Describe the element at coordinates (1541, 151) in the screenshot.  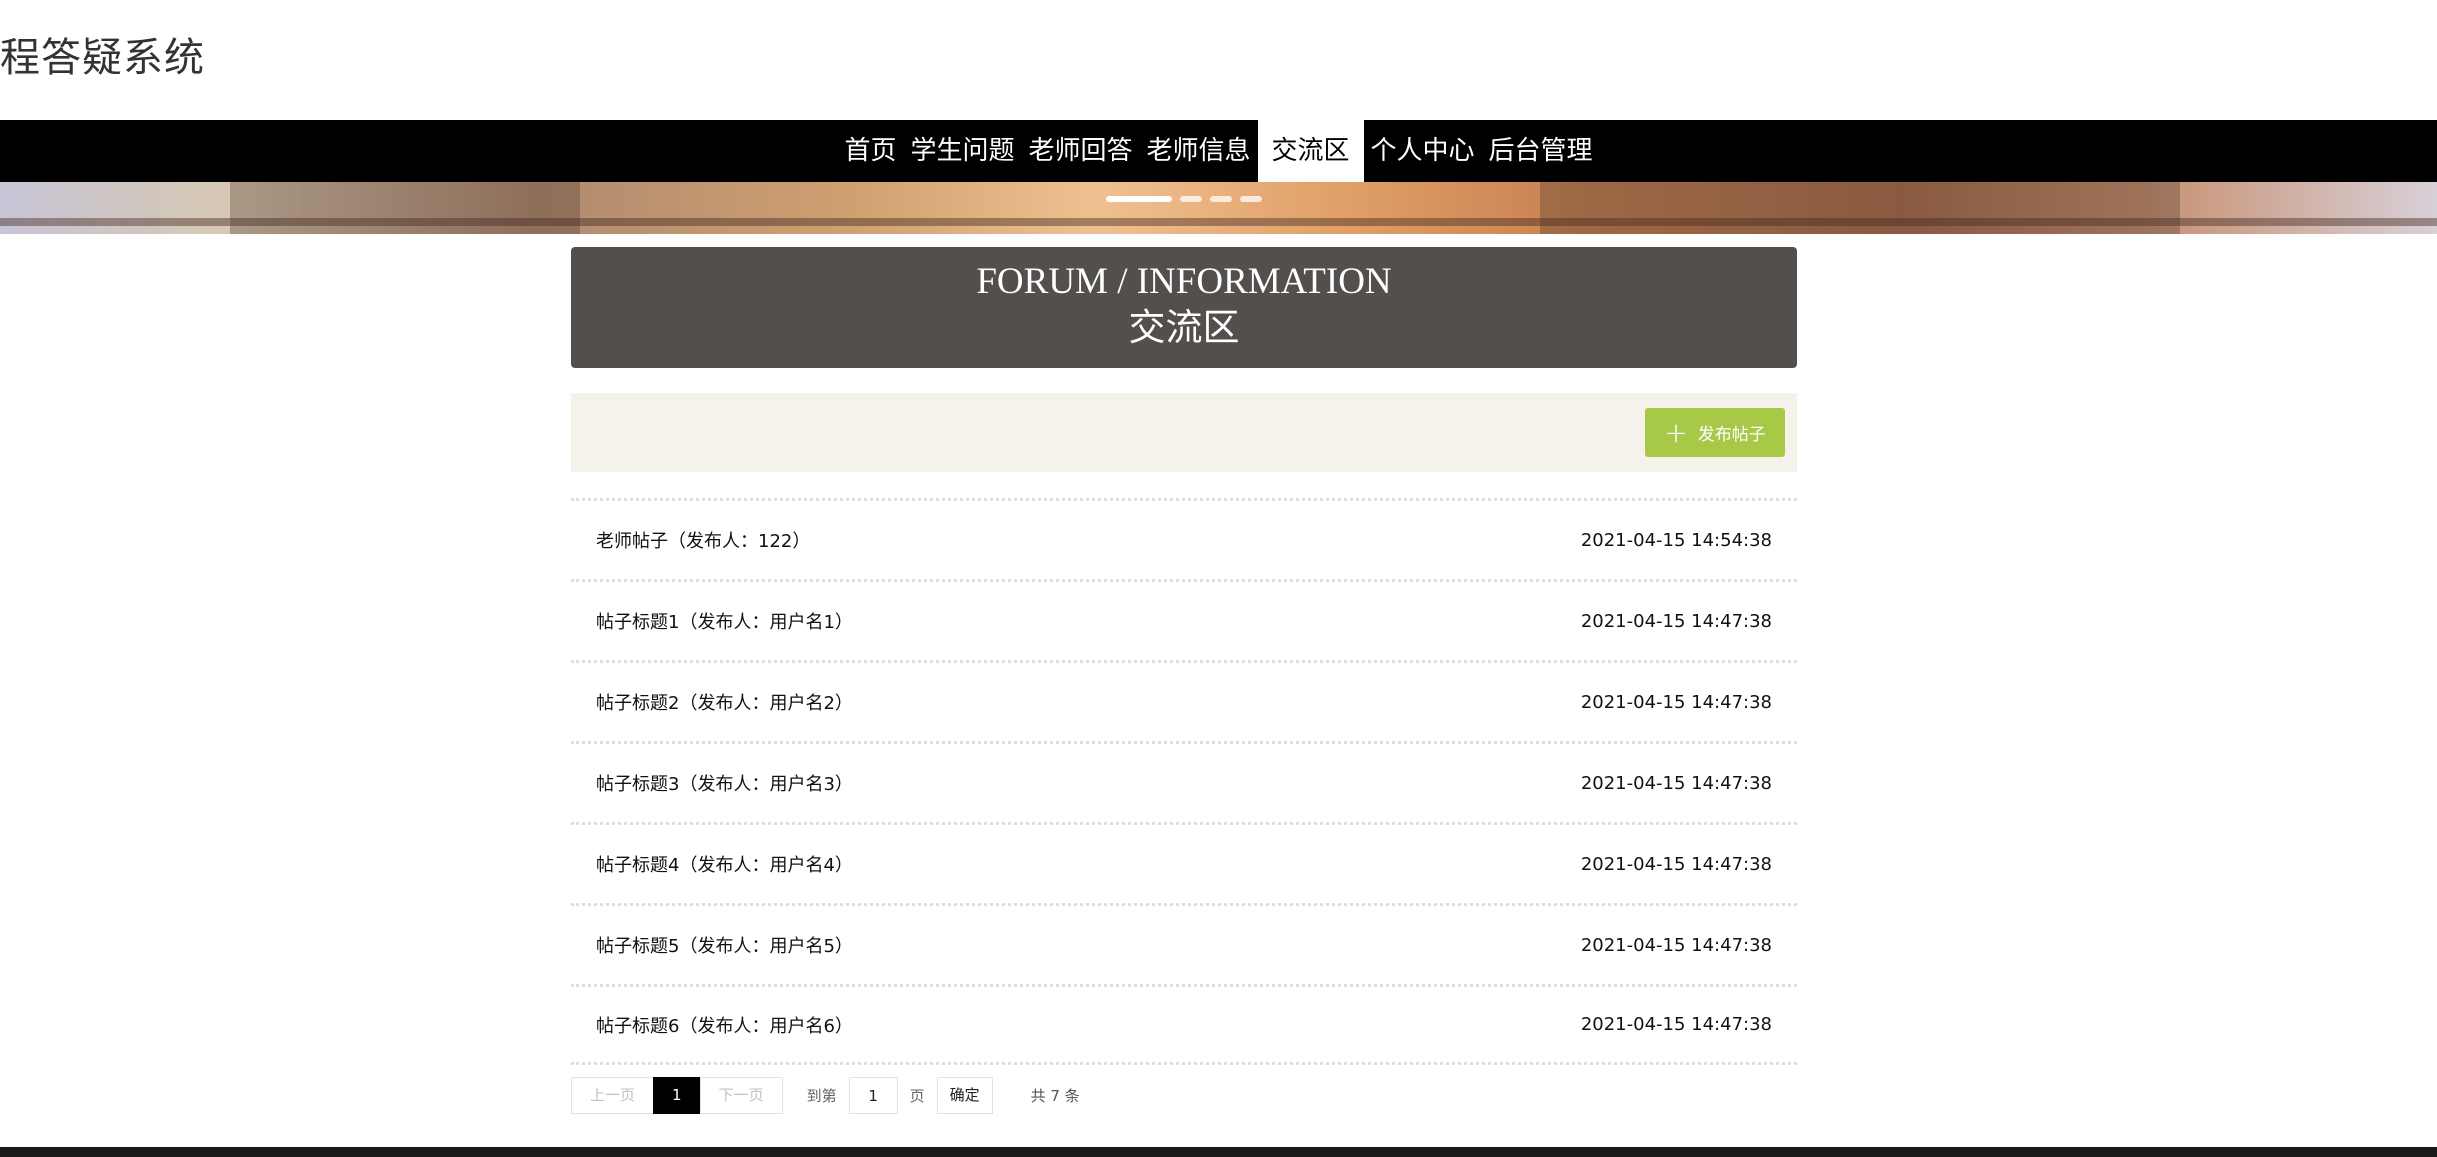
I see `nav-item-admin: 后台管理` at that location.